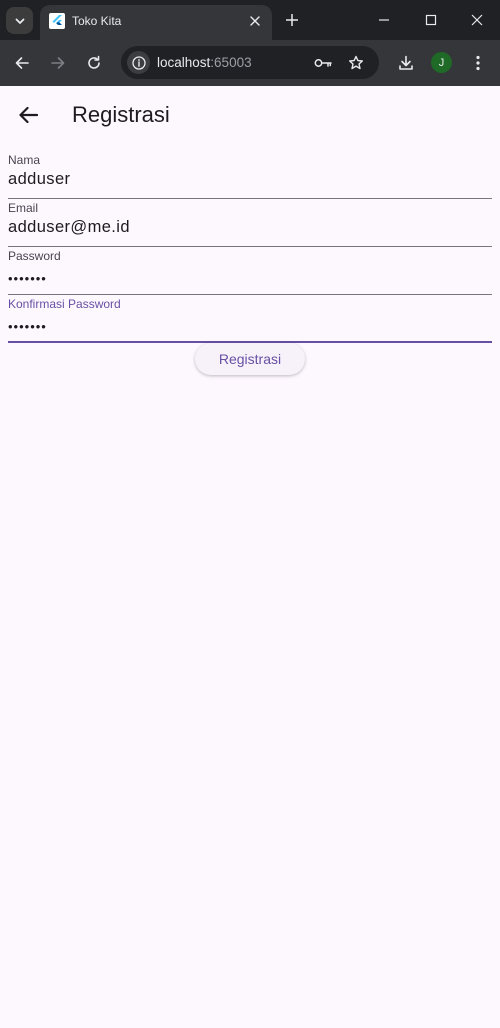  I want to click on password-field: Password •••••••, so click(250, 272).